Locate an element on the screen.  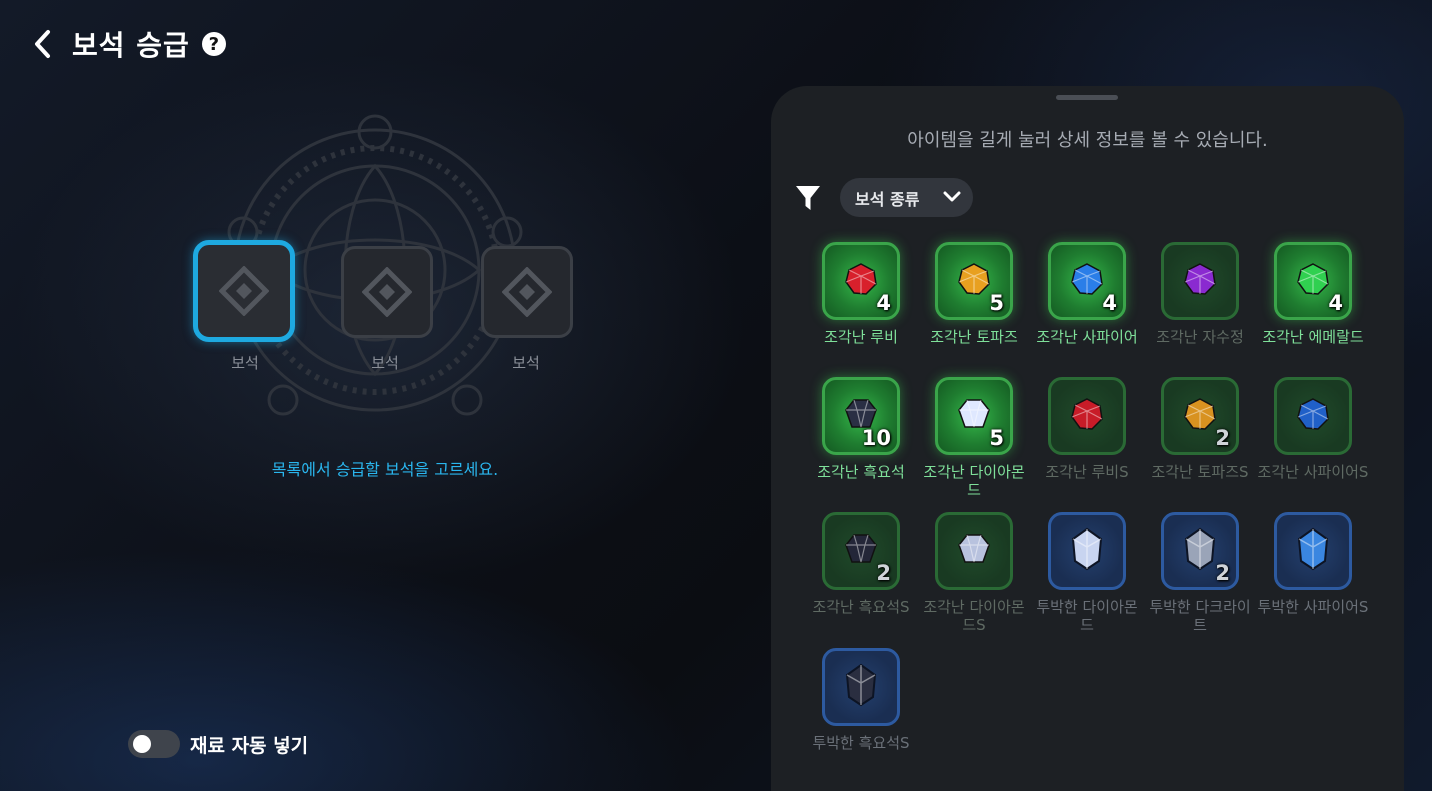
item-name: 조각난 자수정 is located at coordinates (1200, 337).